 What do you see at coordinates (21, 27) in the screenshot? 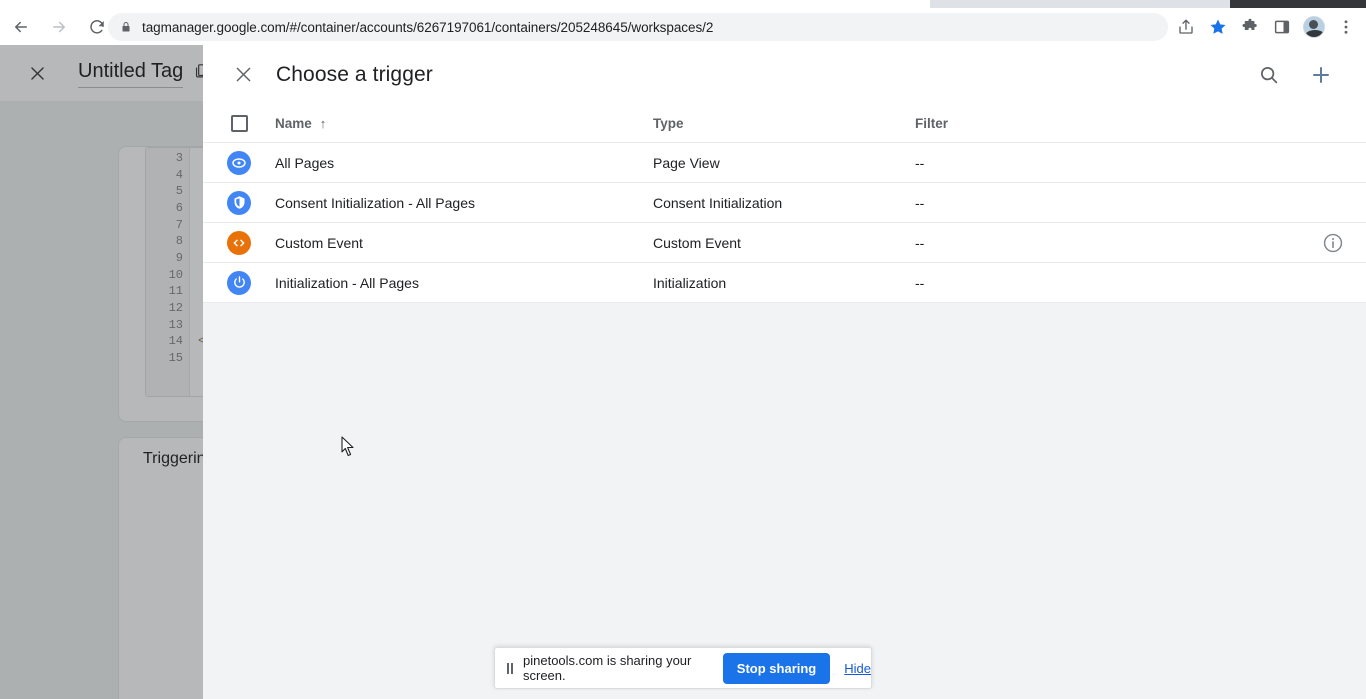
I see `back-arrow-icon` at bounding box center [21, 27].